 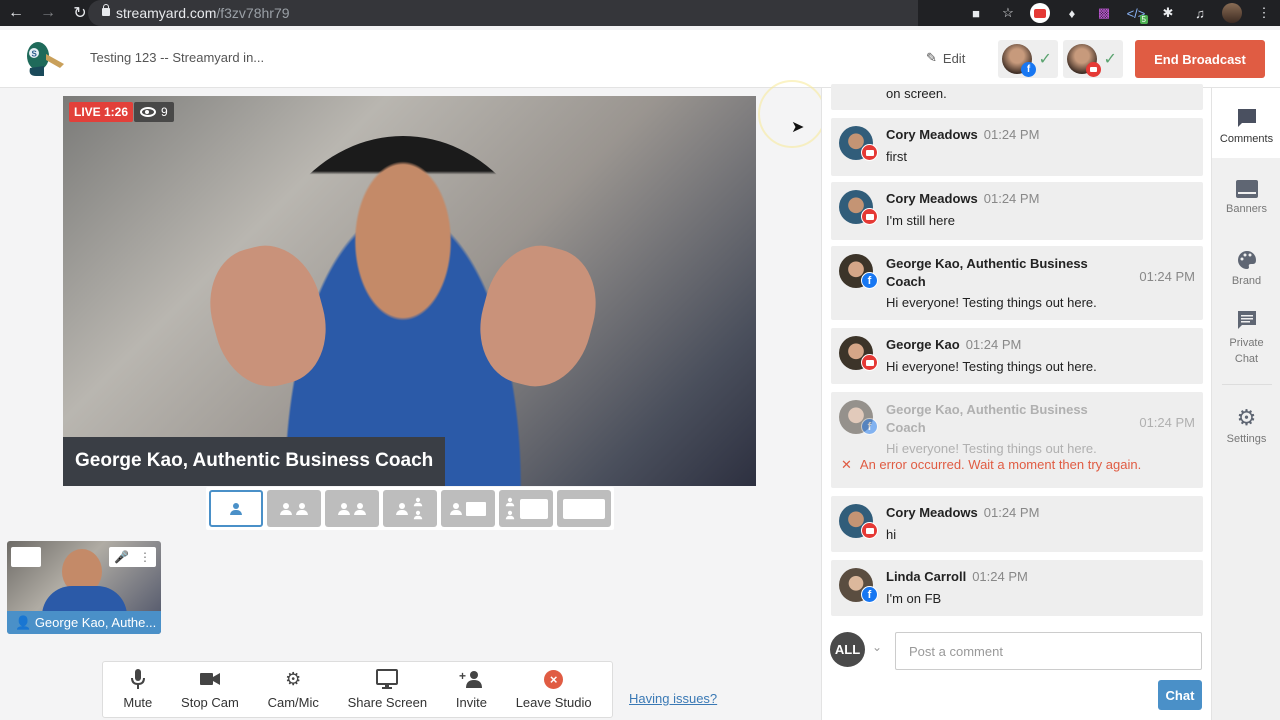 I want to click on profile-avatar, so click(x=1232, y=13).